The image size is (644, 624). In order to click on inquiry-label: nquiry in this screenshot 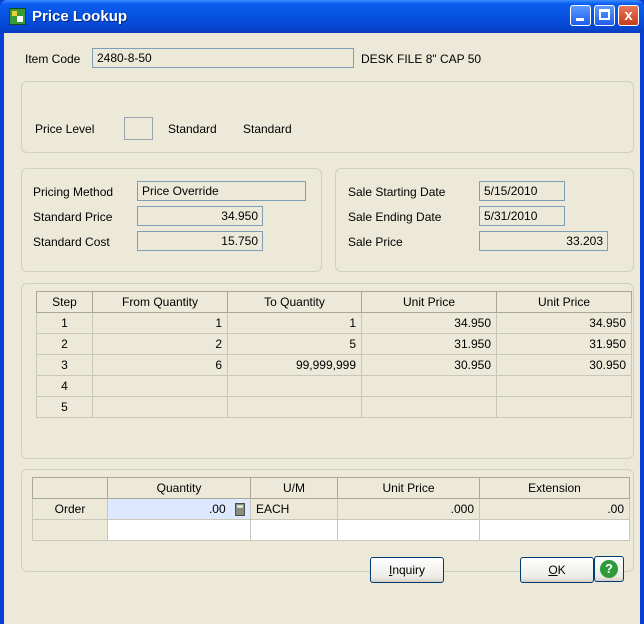, I will do `click(409, 570)`.